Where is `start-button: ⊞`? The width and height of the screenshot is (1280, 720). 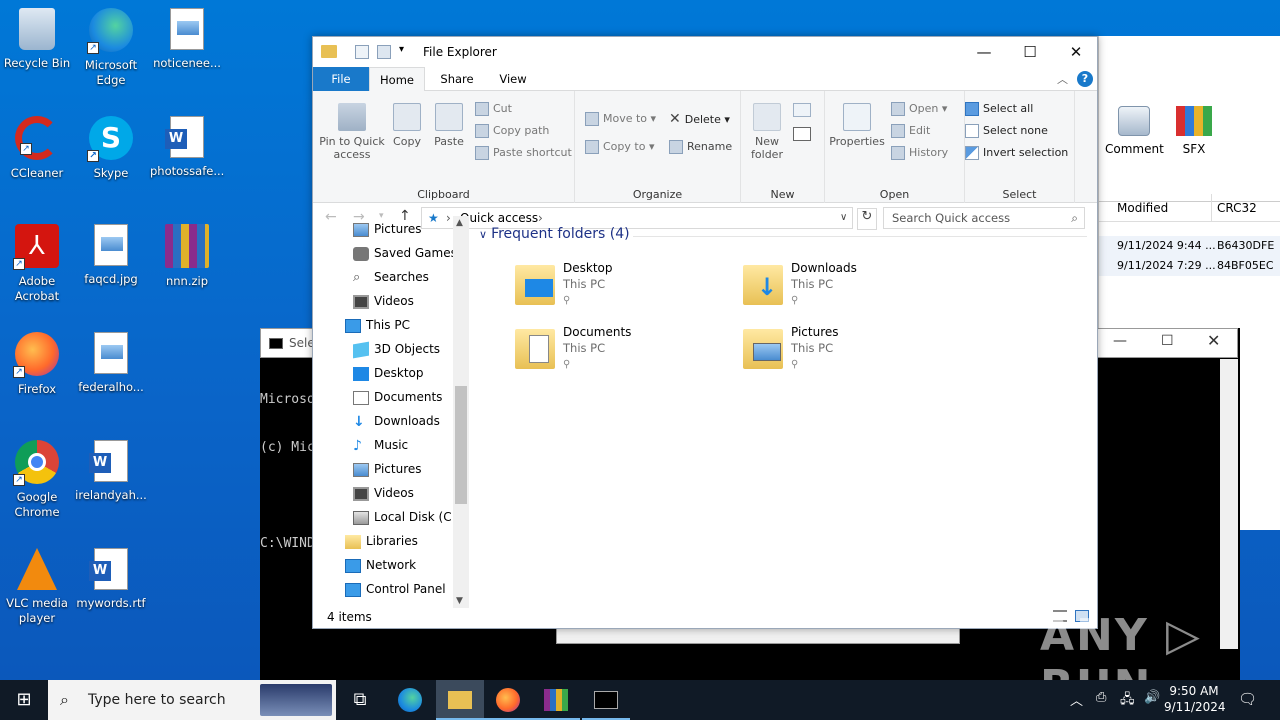 start-button: ⊞ is located at coordinates (24, 700).